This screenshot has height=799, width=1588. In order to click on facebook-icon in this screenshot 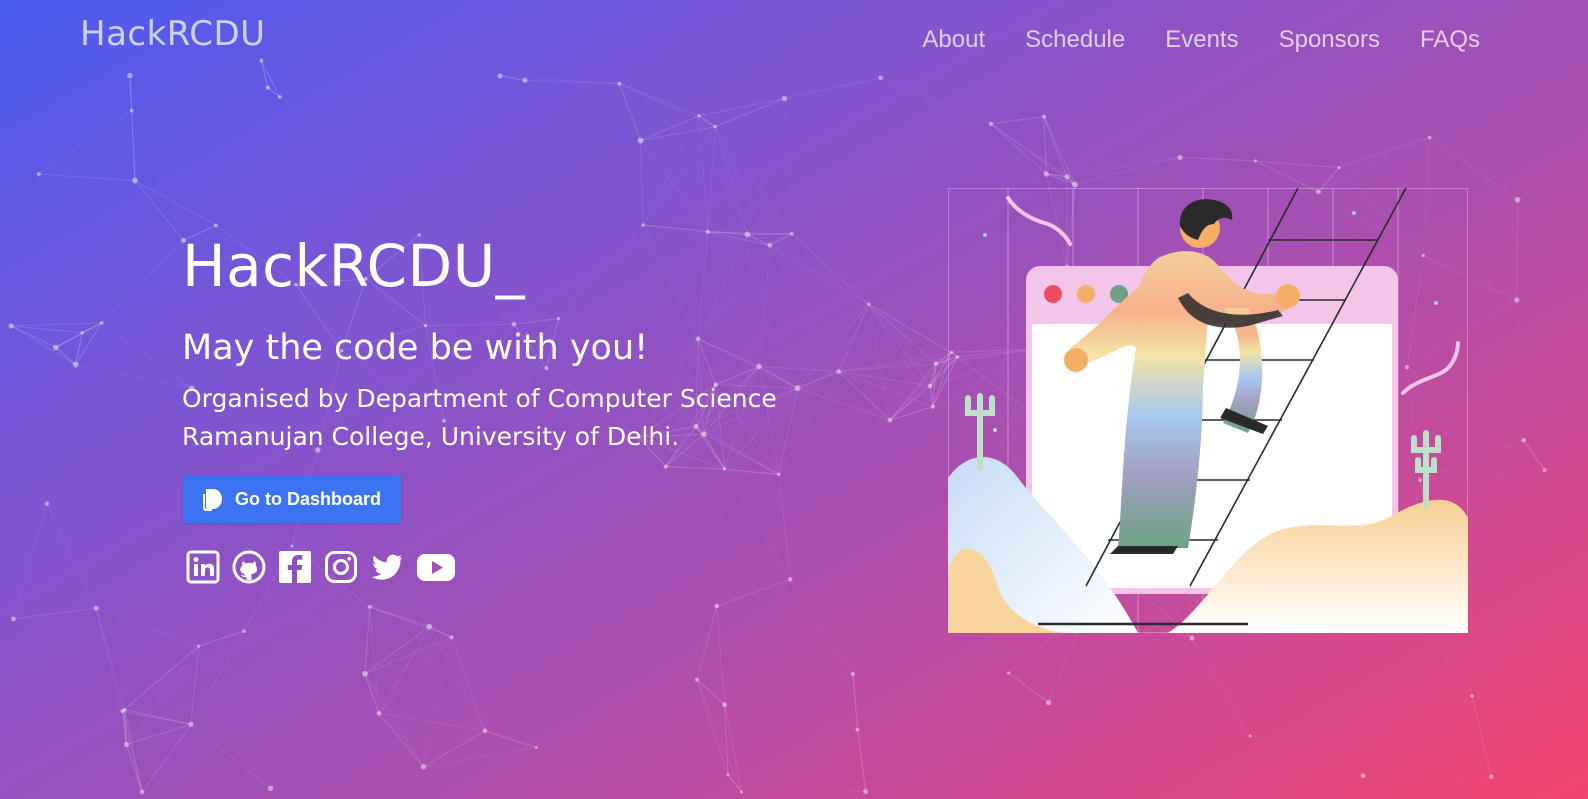, I will do `click(295, 567)`.